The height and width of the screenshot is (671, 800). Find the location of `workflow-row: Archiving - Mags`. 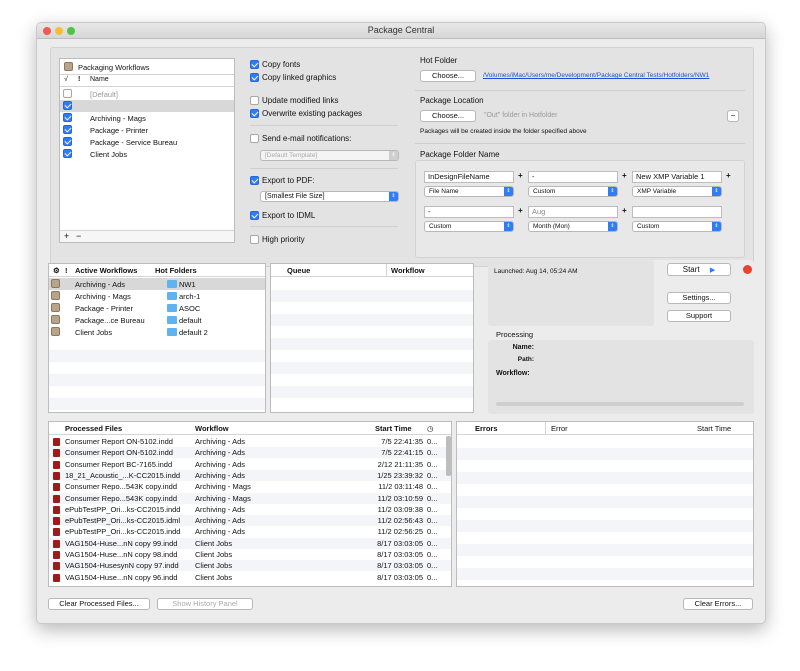

workflow-row: Archiving - Mags is located at coordinates (147, 118).